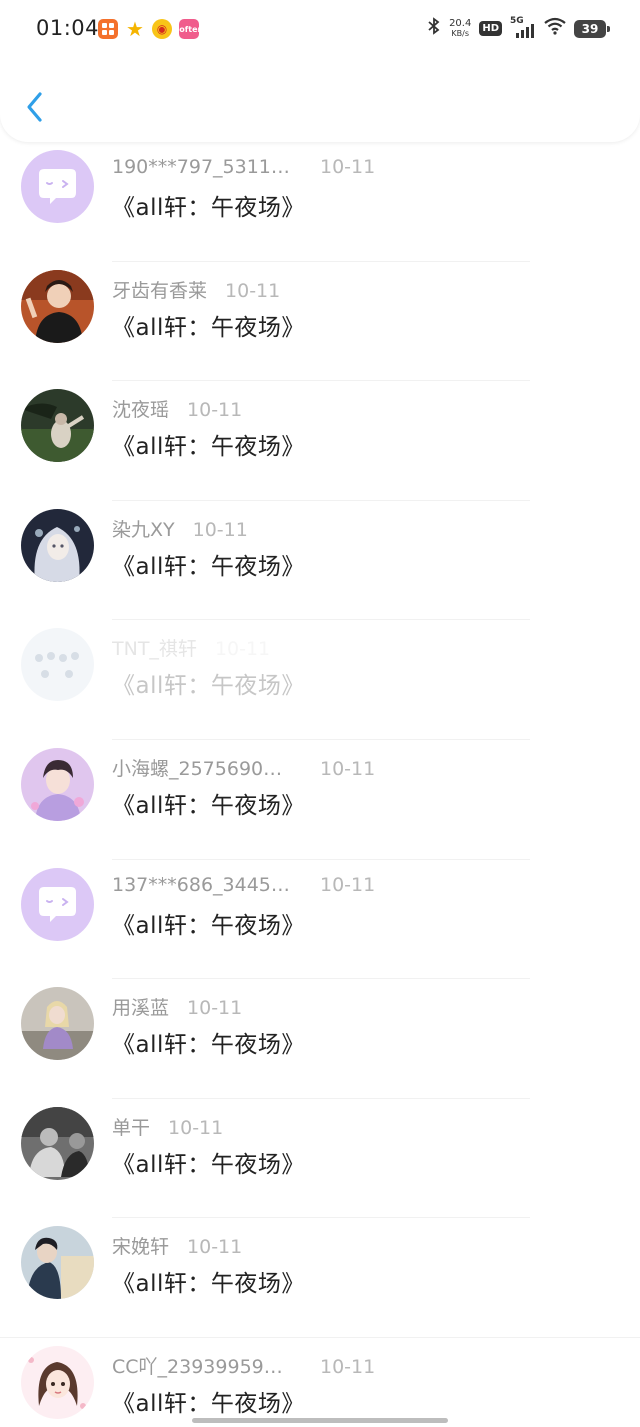  What do you see at coordinates (320, 1039) in the screenshot?
I see `list-item: 用溪蓝 10-11 《all轩：午夜场》` at bounding box center [320, 1039].